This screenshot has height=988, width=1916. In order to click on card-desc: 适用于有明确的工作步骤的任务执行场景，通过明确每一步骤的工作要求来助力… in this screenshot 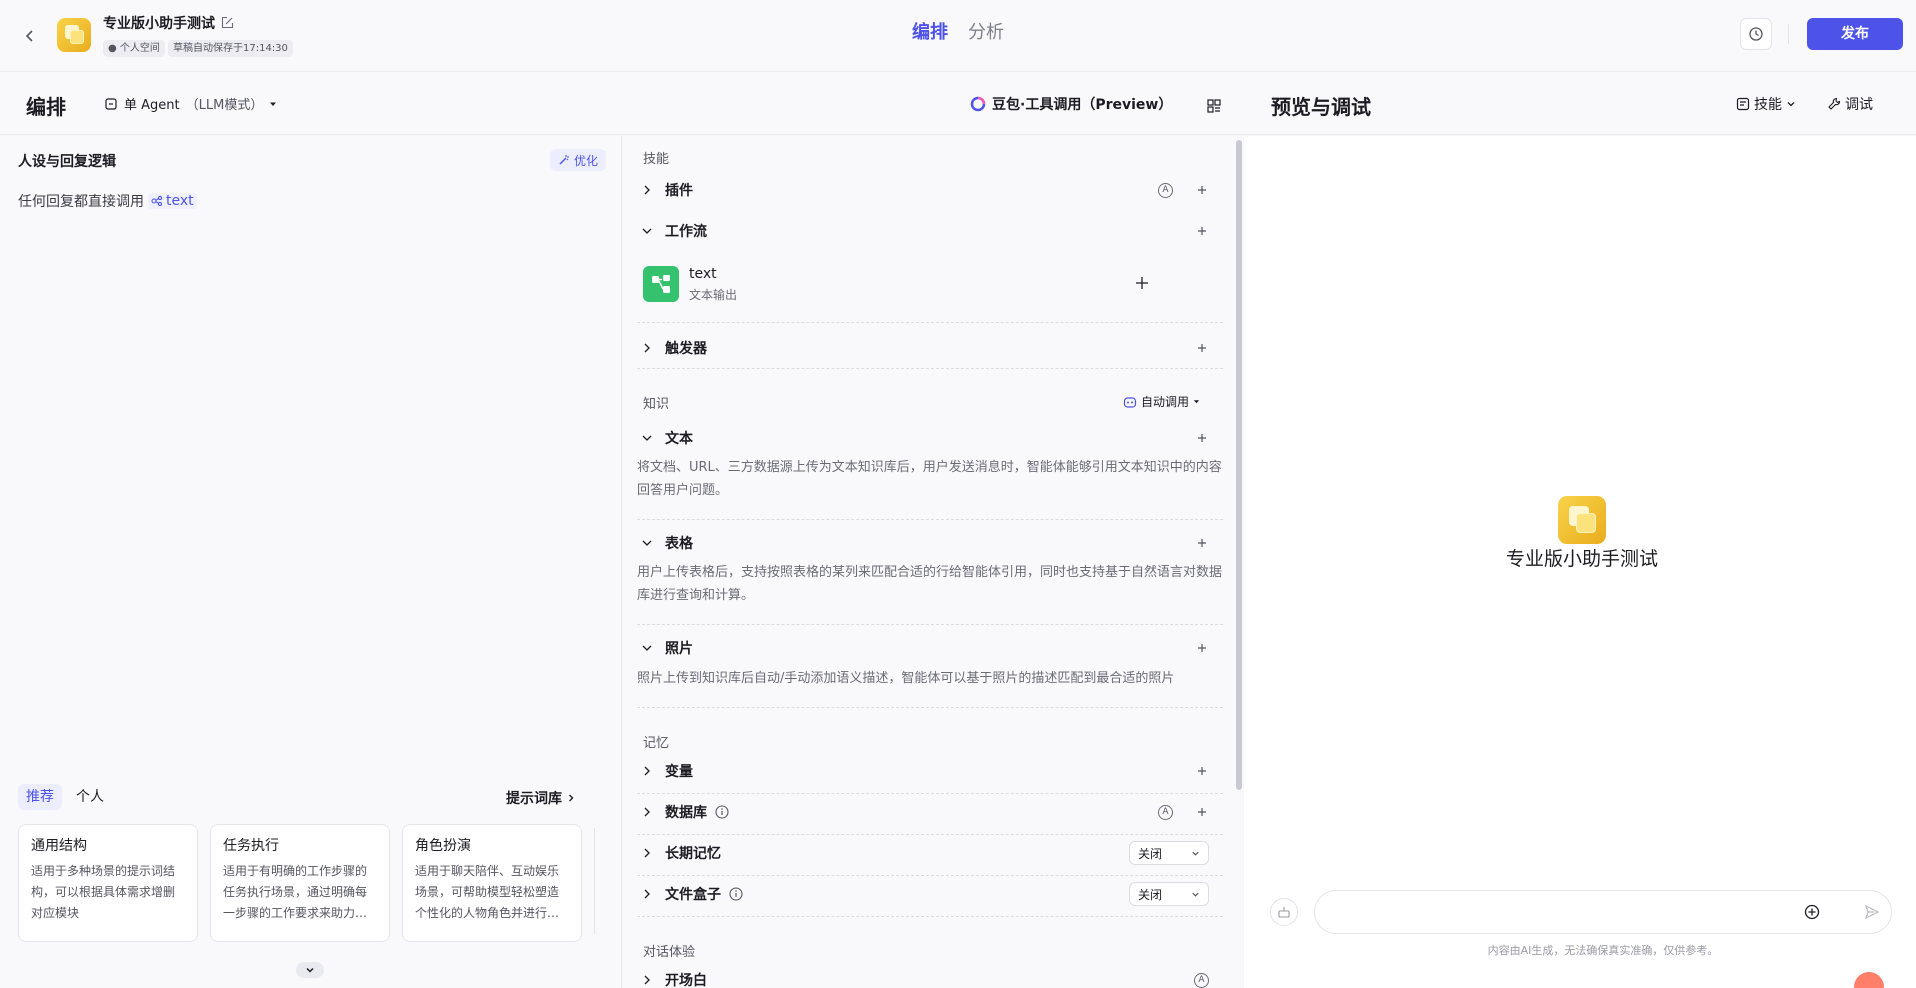, I will do `click(295, 892)`.